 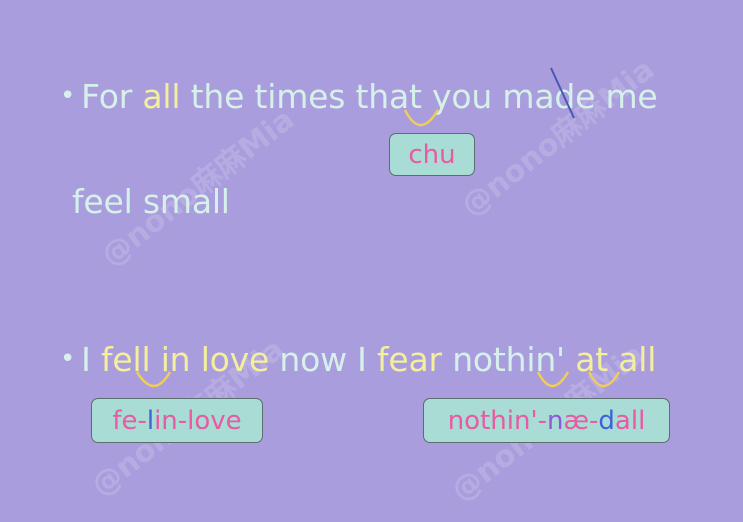 I want to click on pronunciation-box-fell-in-love: fe-l in-love, so click(x=177, y=420).